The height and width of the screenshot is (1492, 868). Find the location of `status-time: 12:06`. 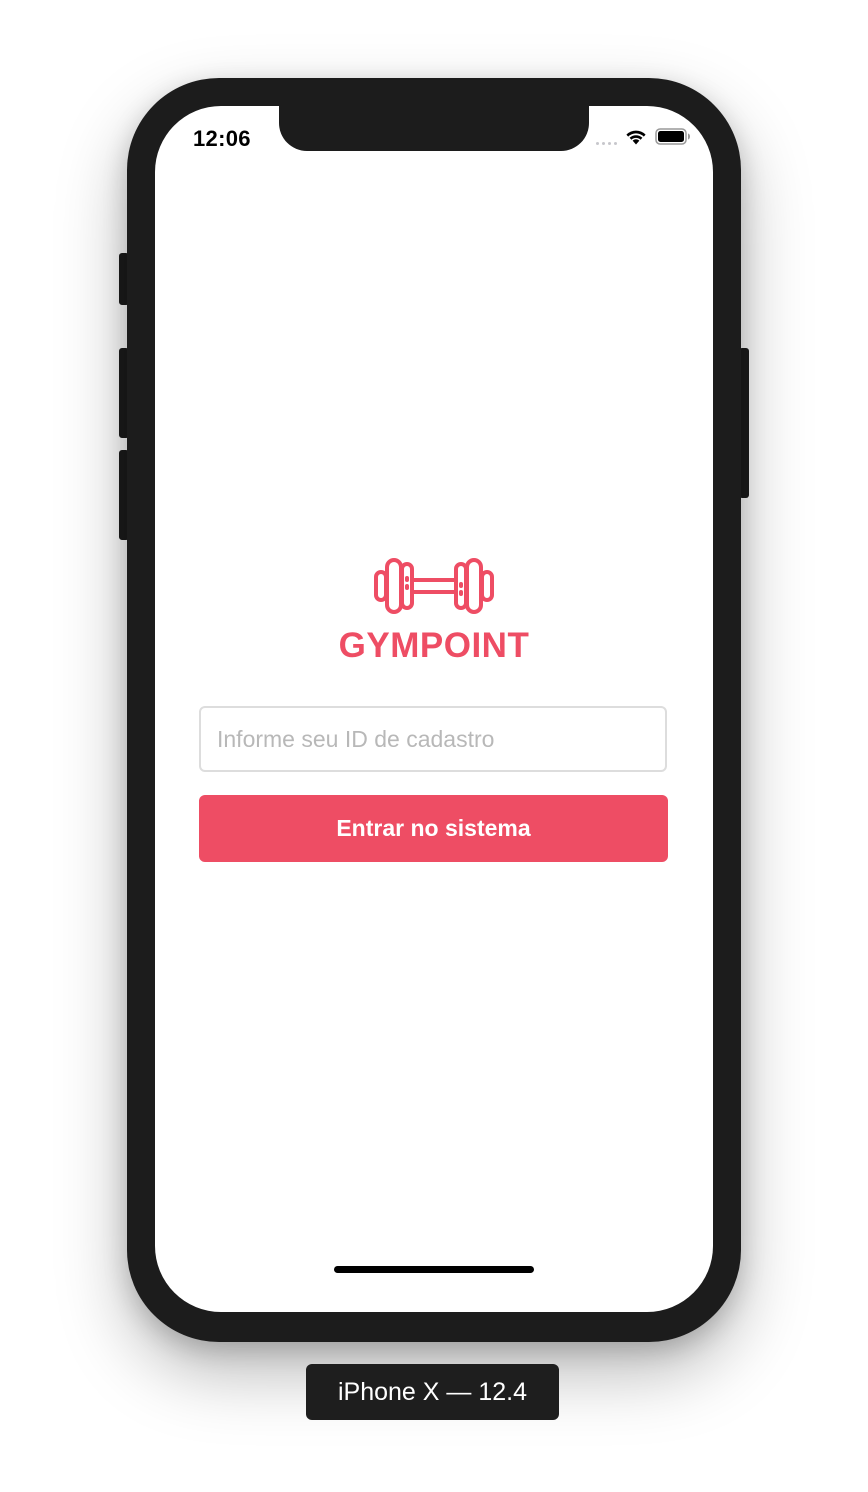

status-time: 12:06 is located at coordinates (222, 138).